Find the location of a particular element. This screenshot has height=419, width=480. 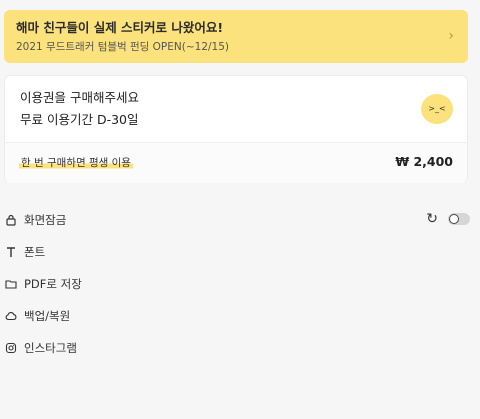

trial-period: 무료 이용기간 D-30일 is located at coordinates (79, 119).